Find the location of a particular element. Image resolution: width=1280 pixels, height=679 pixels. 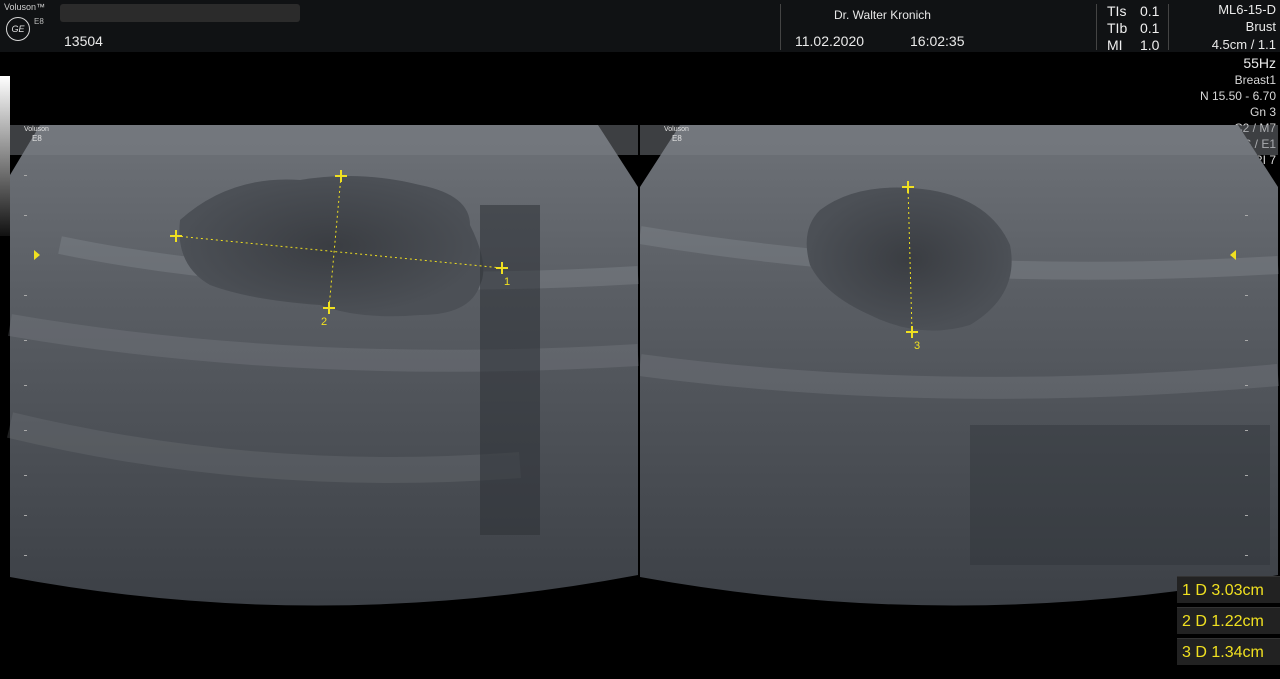

exam-date: 11.02.2020 is located at coordinates (830, 41).